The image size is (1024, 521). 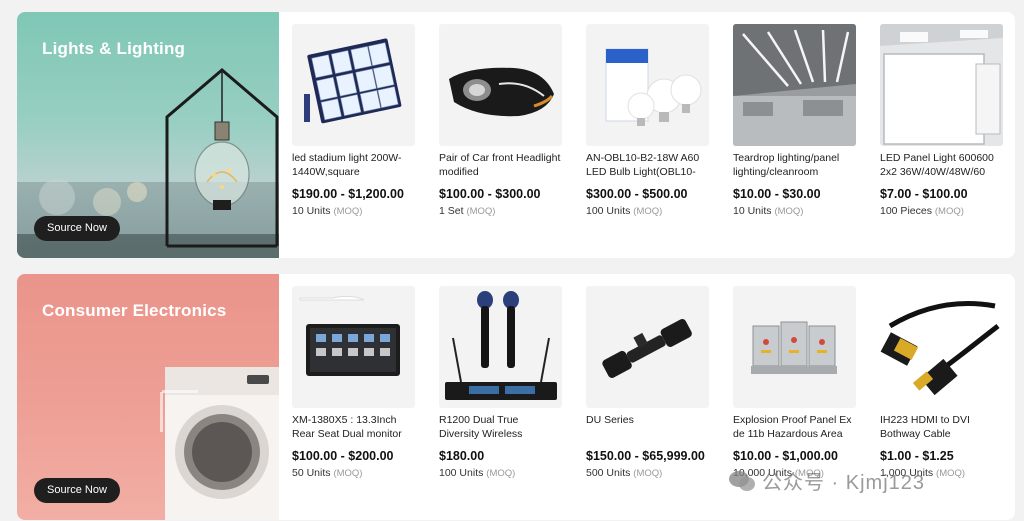 I want to click on product-moq: 1 Set (MOQ), so click(x=467, y=211).